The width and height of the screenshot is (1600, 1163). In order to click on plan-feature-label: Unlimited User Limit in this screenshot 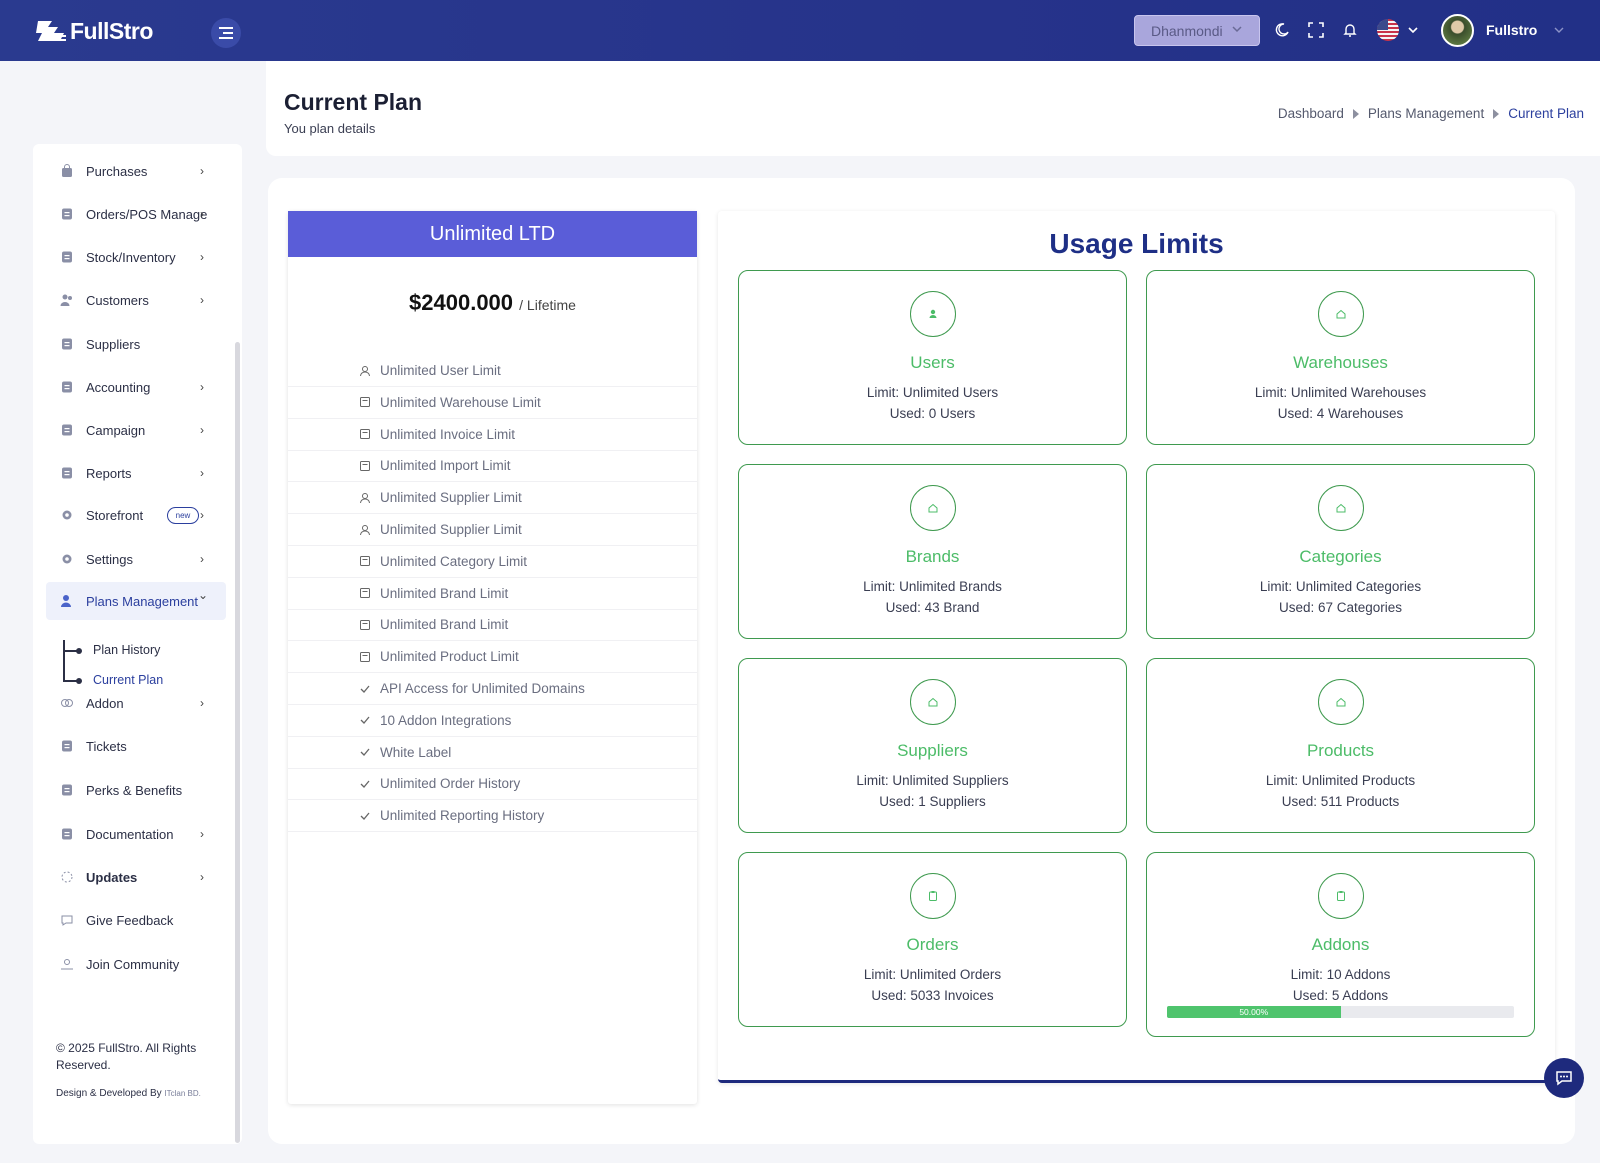, I will do `click(440, 370)`.